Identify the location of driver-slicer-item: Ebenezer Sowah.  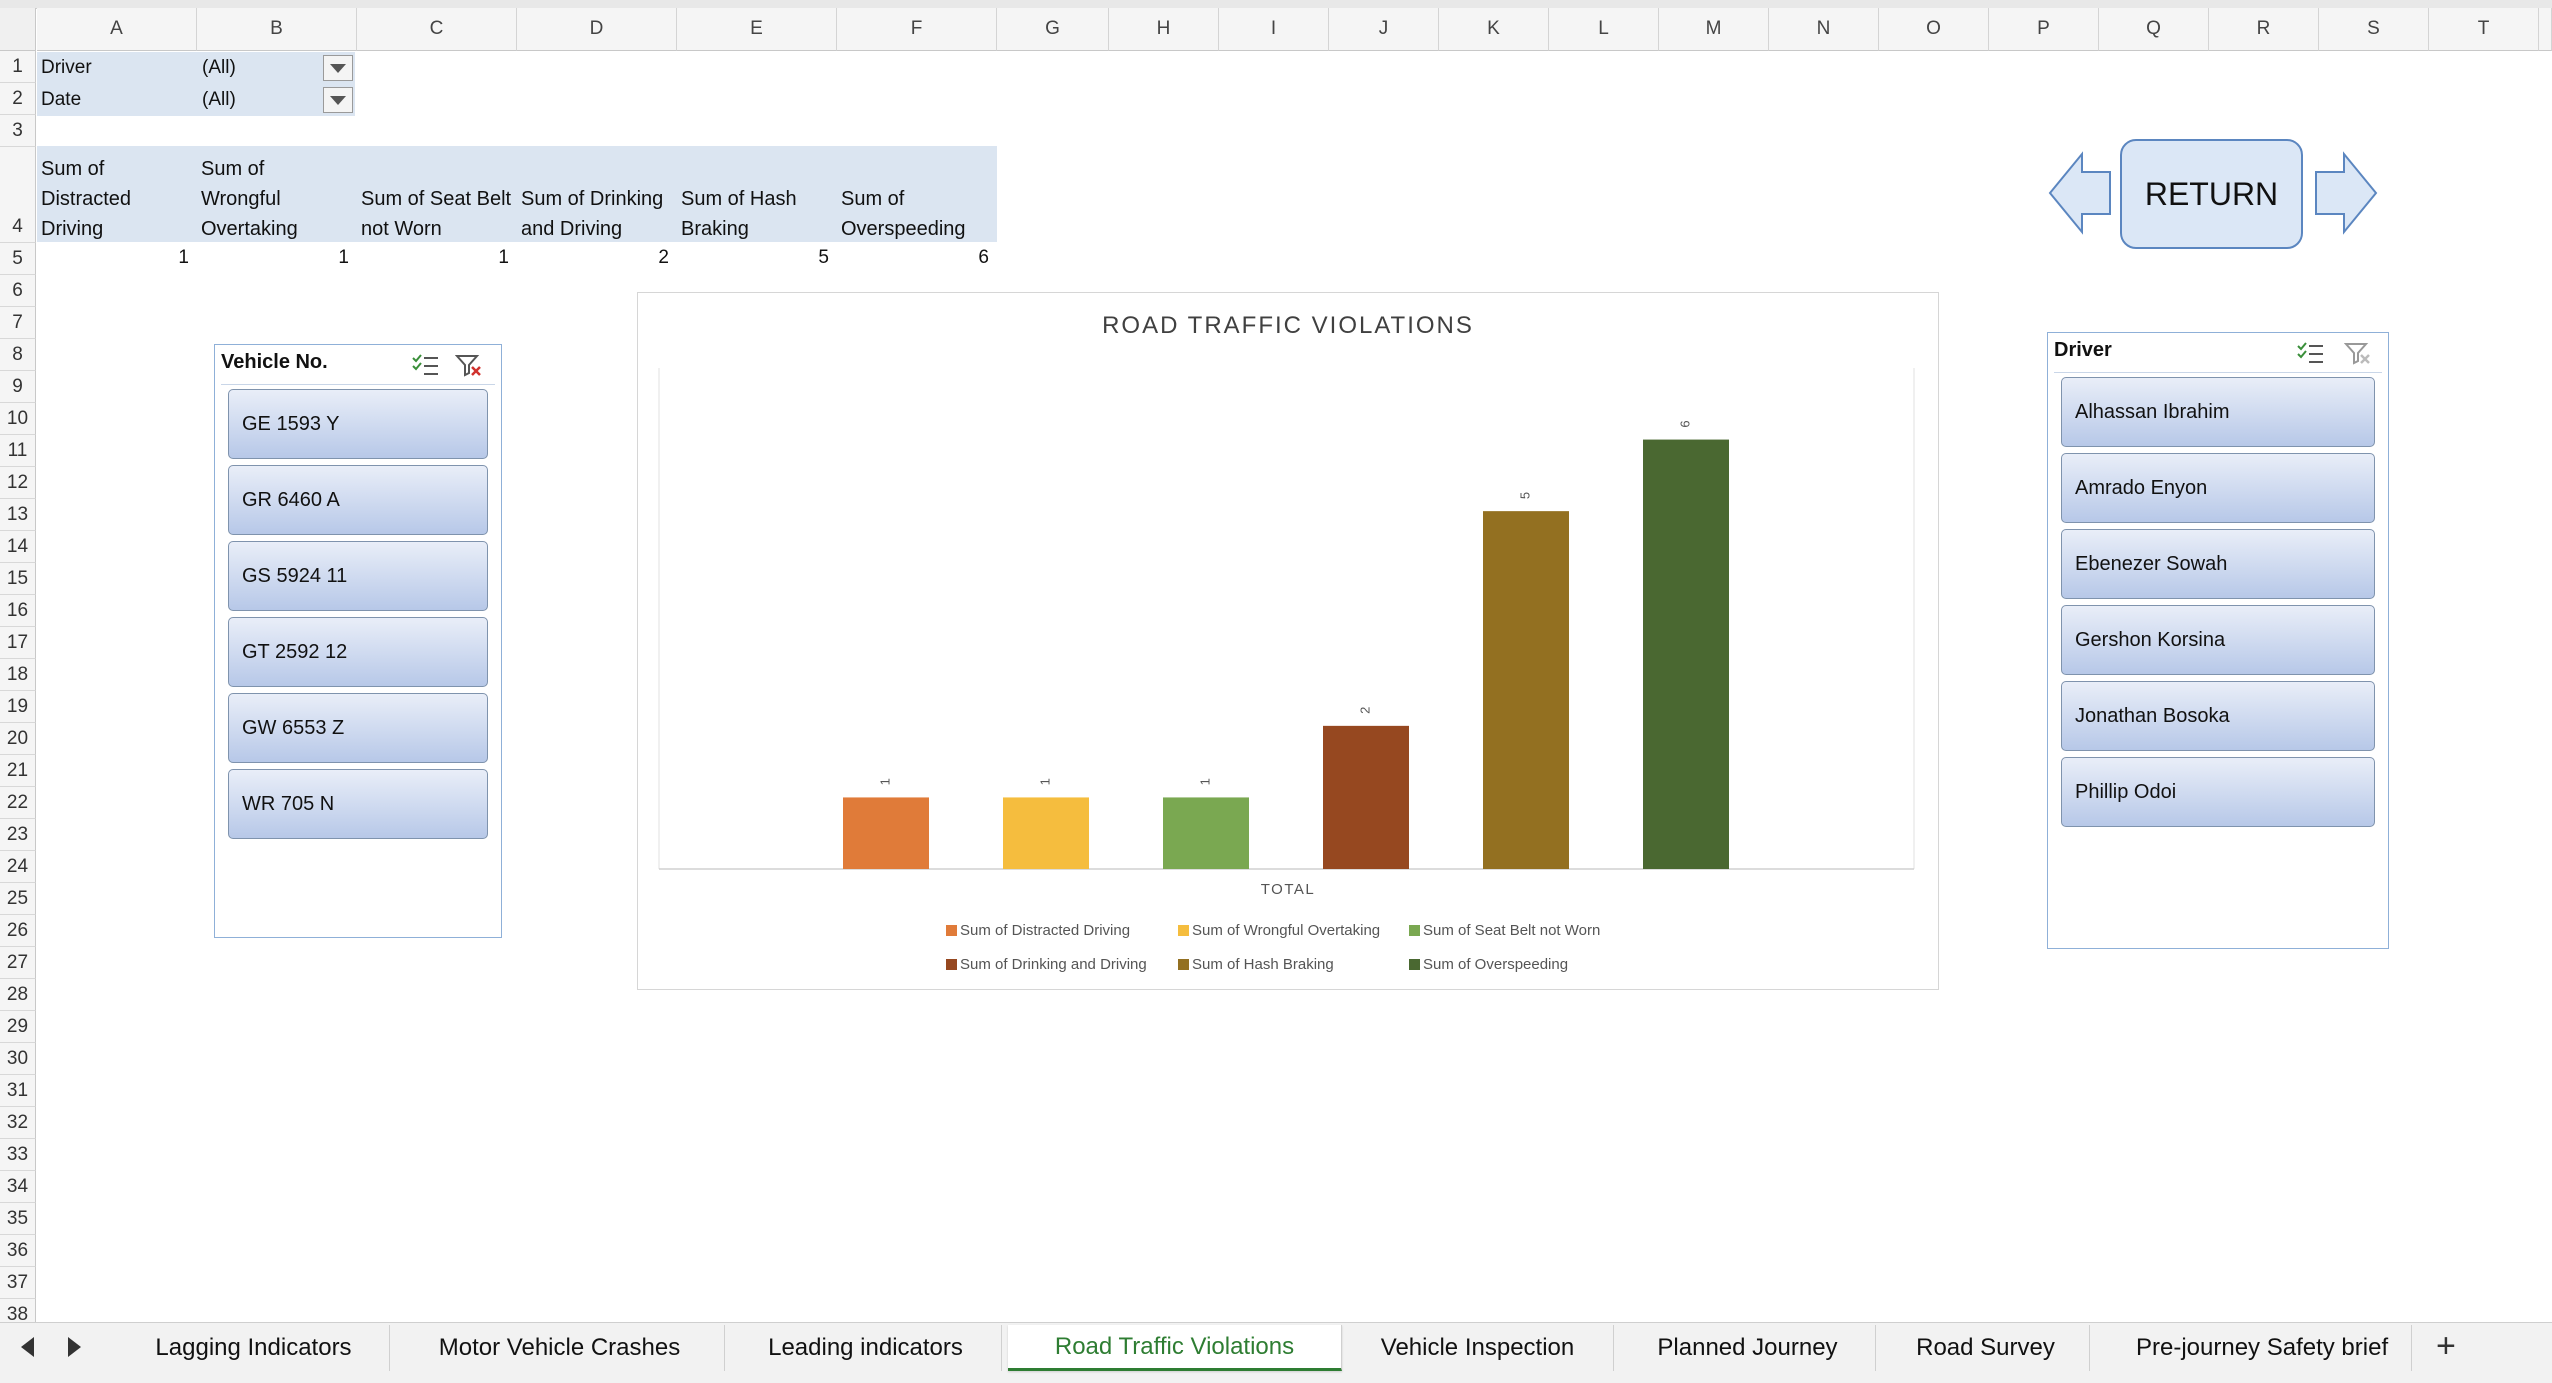
(2218, 564).